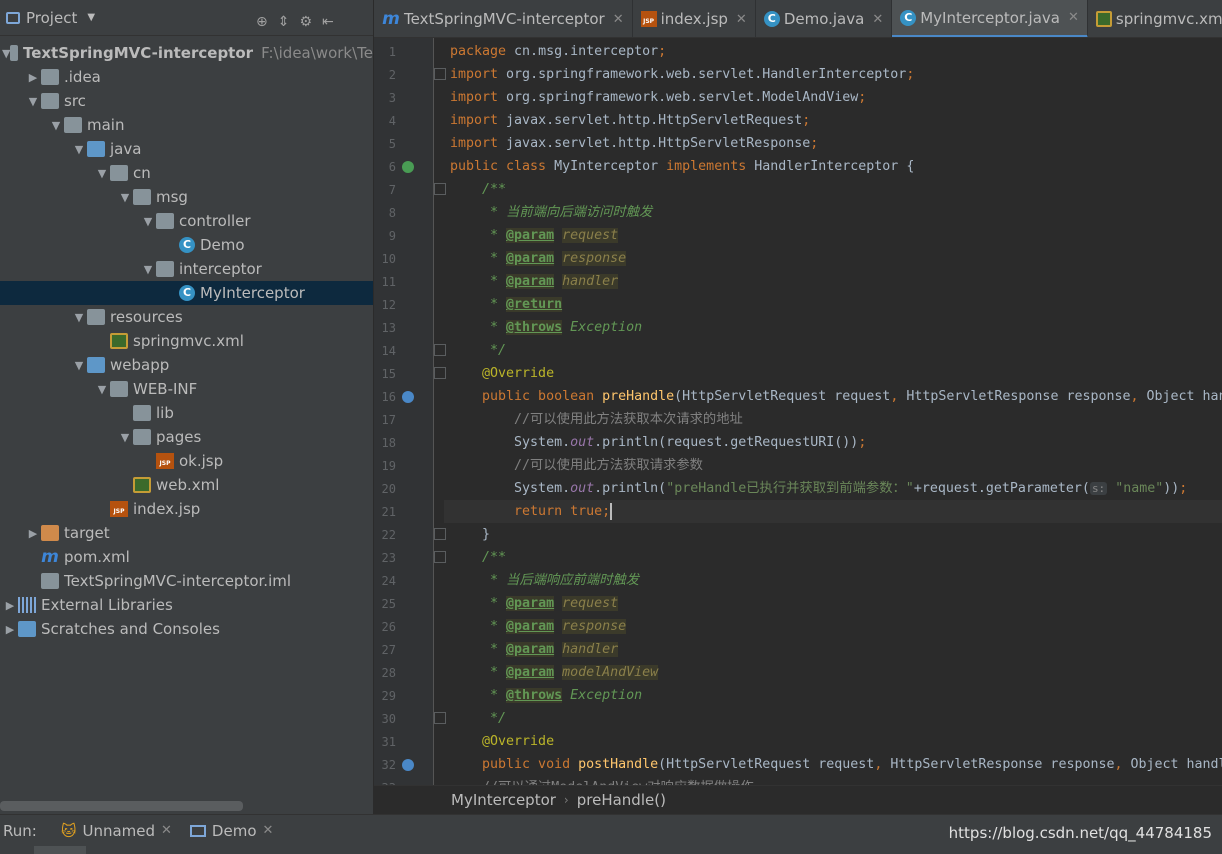  Describe the element at coordinates (262, 22) in the screenshot. I see `locate-icon: ⊕` at that location.